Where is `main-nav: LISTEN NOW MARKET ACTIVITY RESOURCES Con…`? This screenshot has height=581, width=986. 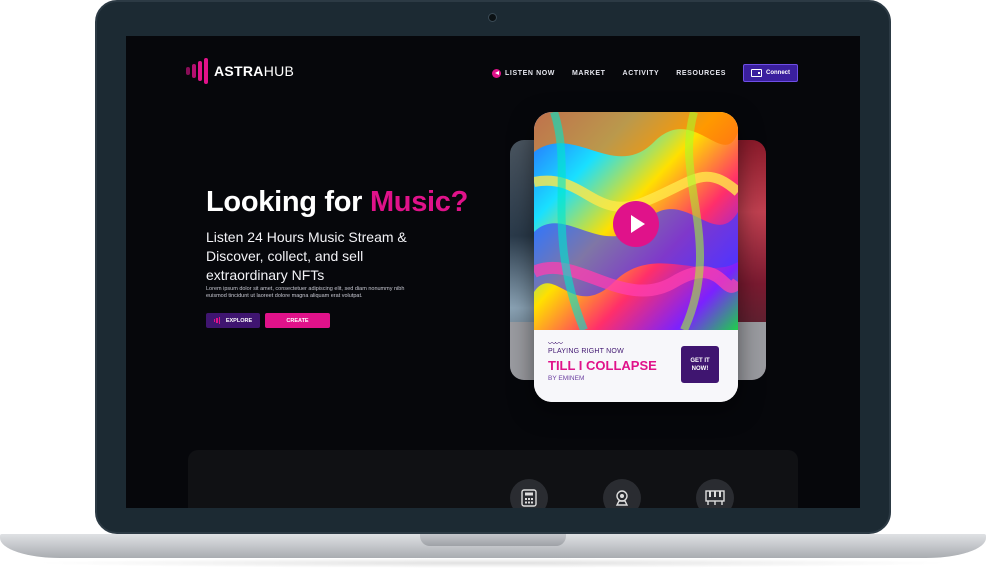 main-nav: LISTEN NOW MARKET ACTIVITY RESOURCES Con… is located at coordinates (645, 73).